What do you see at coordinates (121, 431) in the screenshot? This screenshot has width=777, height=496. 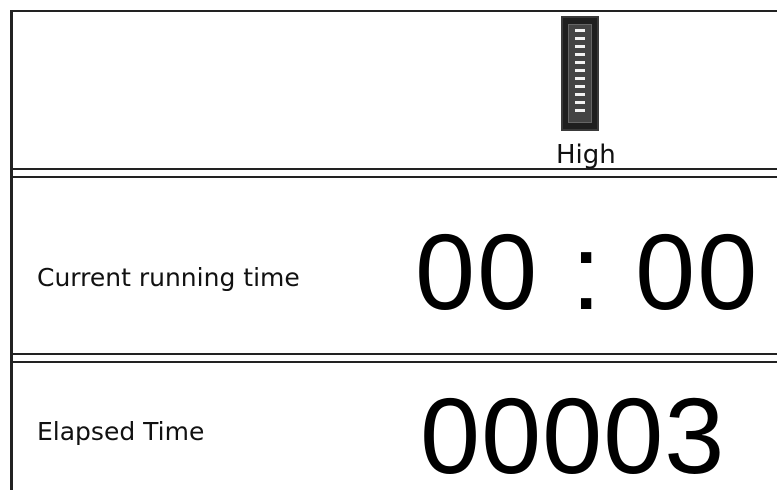 I see `elapsed-time-label: Elapsed Time` at bounding box center [121, 431].